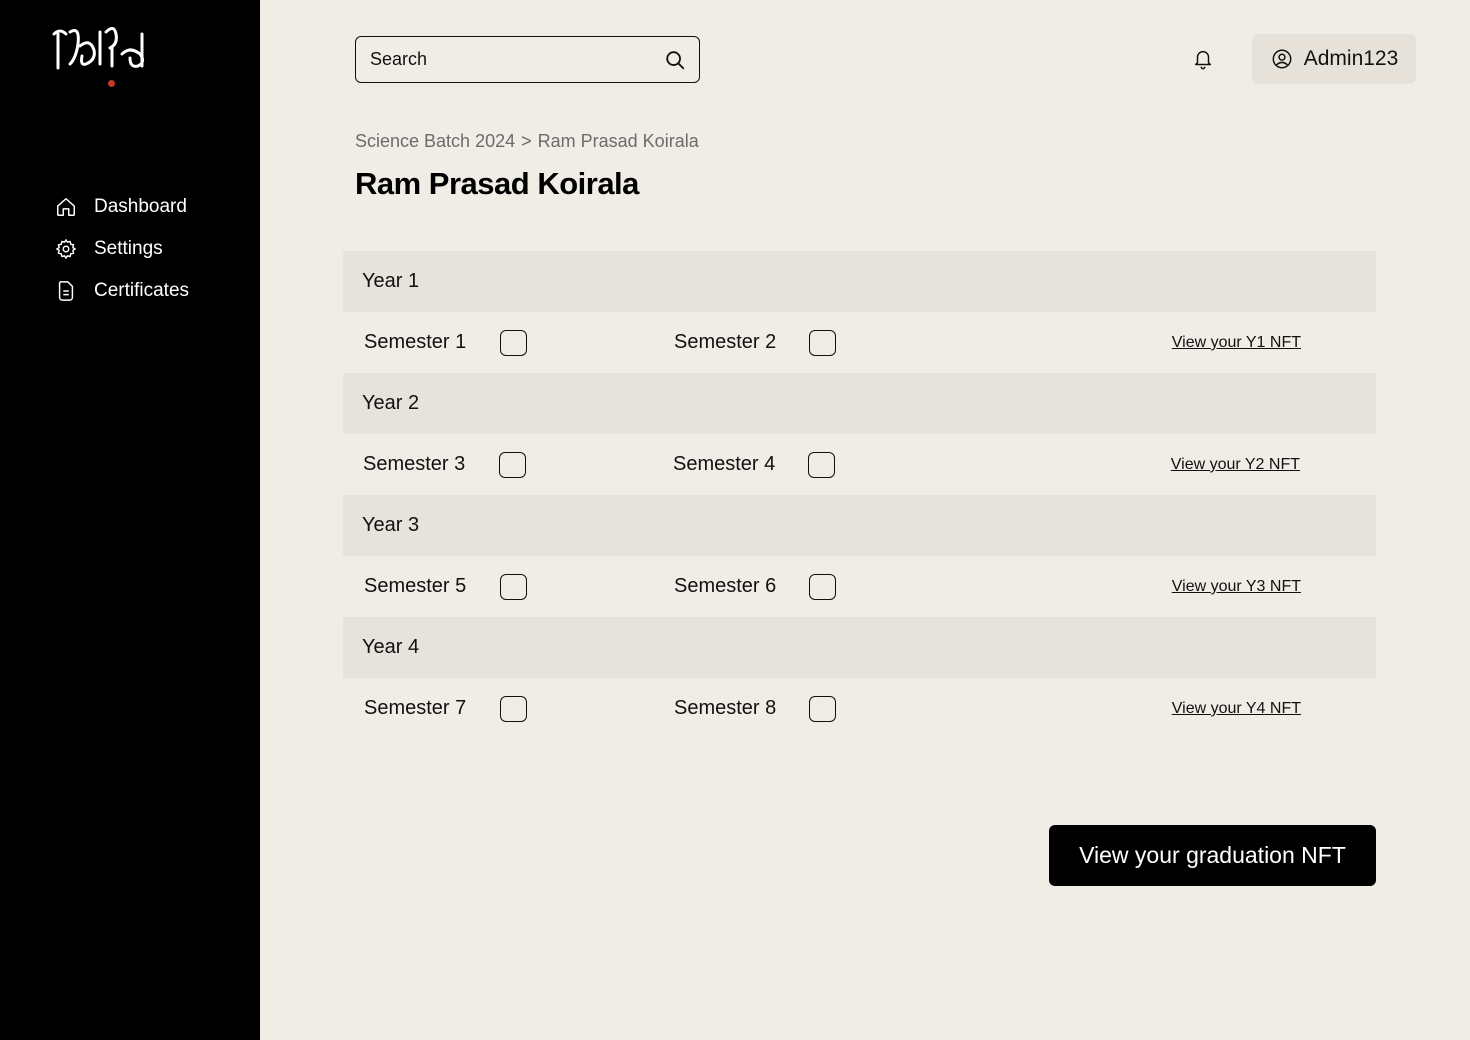 Image resolution: width=1470 pixels, height=1040 pixels. What do you see at coordinates (1235, 465) in the screenshot?
I see `view-nft-link: View your Y2 NFT` at bounding box center [1235, 465].